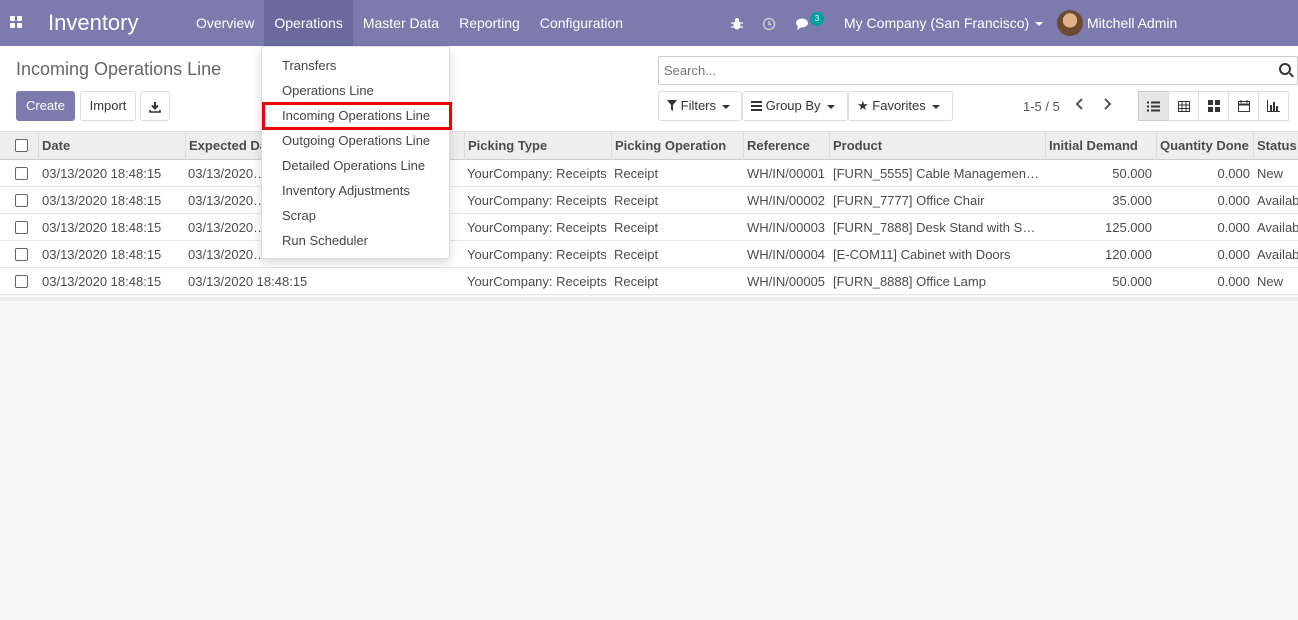  Describe the element at coordinates (1132, 200) in the screenshot. I see `cell-initial-demand: 35.000` at that location.